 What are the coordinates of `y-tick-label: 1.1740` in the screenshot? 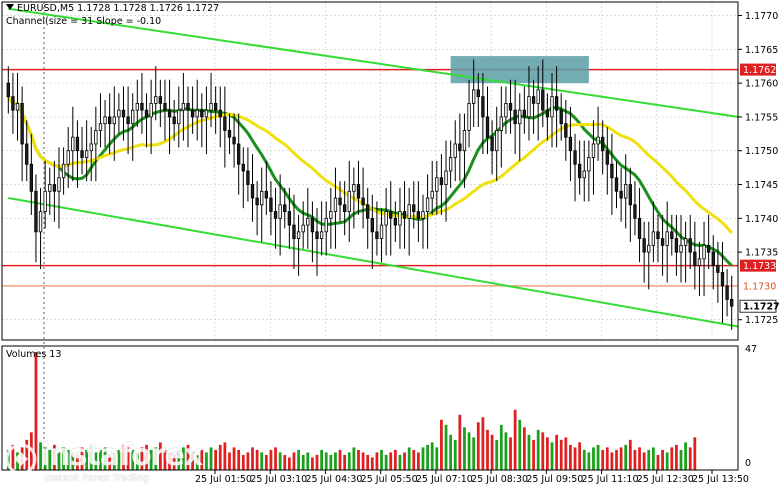 It's located at (761, 219).